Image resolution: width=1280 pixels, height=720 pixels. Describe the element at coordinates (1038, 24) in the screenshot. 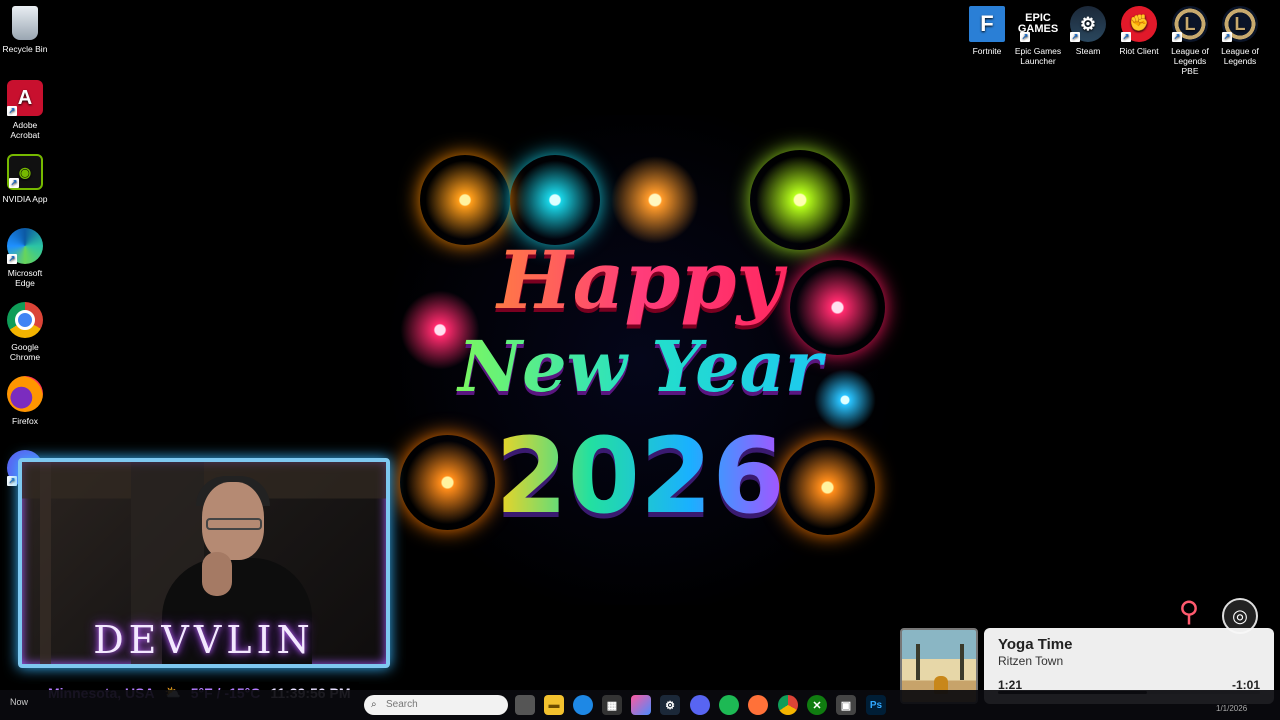

I see `epic-games-icon: EPIC GAMES ↗` at that location.